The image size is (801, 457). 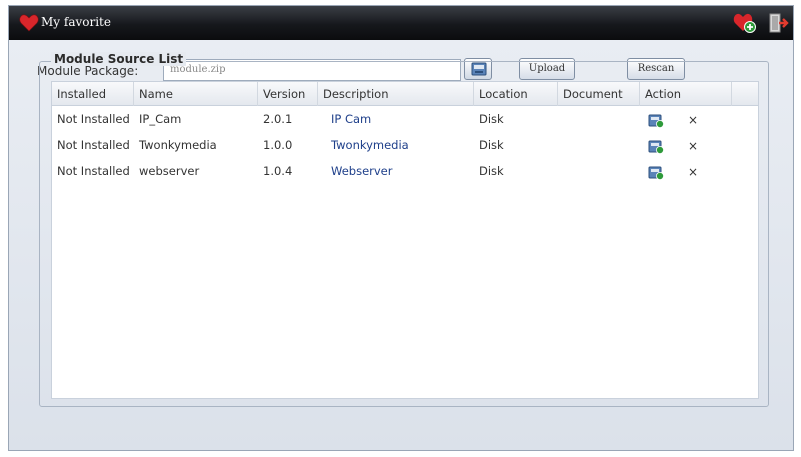 What do you see at coordinates (401, 23) in the screenshot?
I see `title-bar: My favorite` at bounding box center [401, 23].